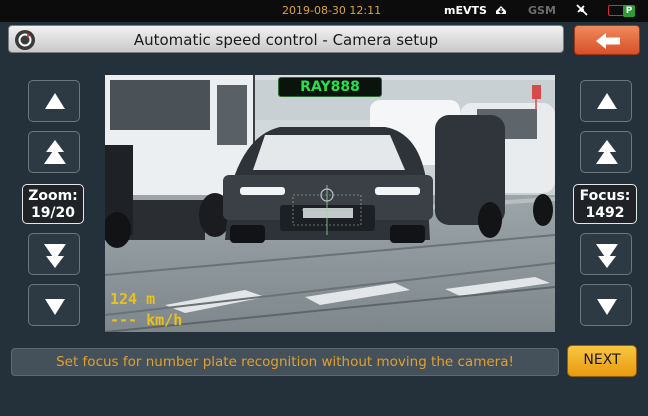  I want to click on status-datetime: 2019-08-30 12:11, so click(332, 10).